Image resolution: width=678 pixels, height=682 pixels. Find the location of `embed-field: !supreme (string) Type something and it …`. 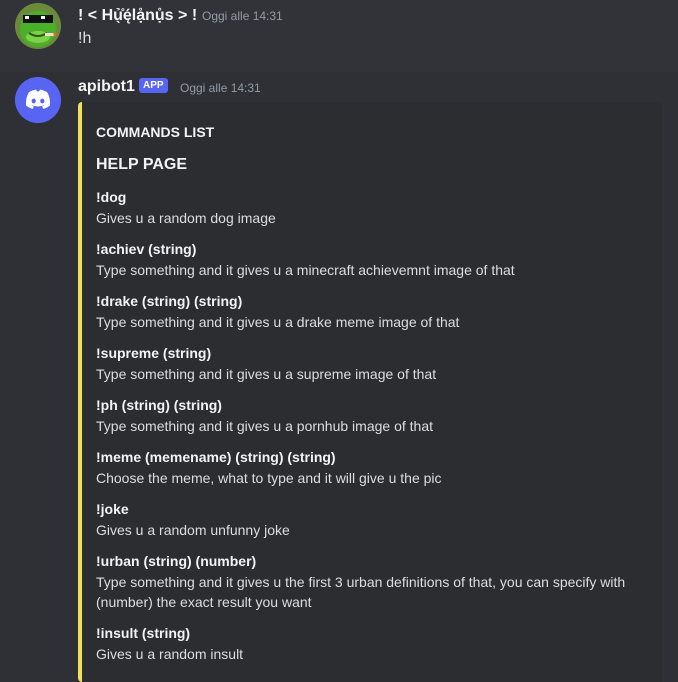

embed-field: !supreme (string) Type something and it … is located at coordinates (376, 364).